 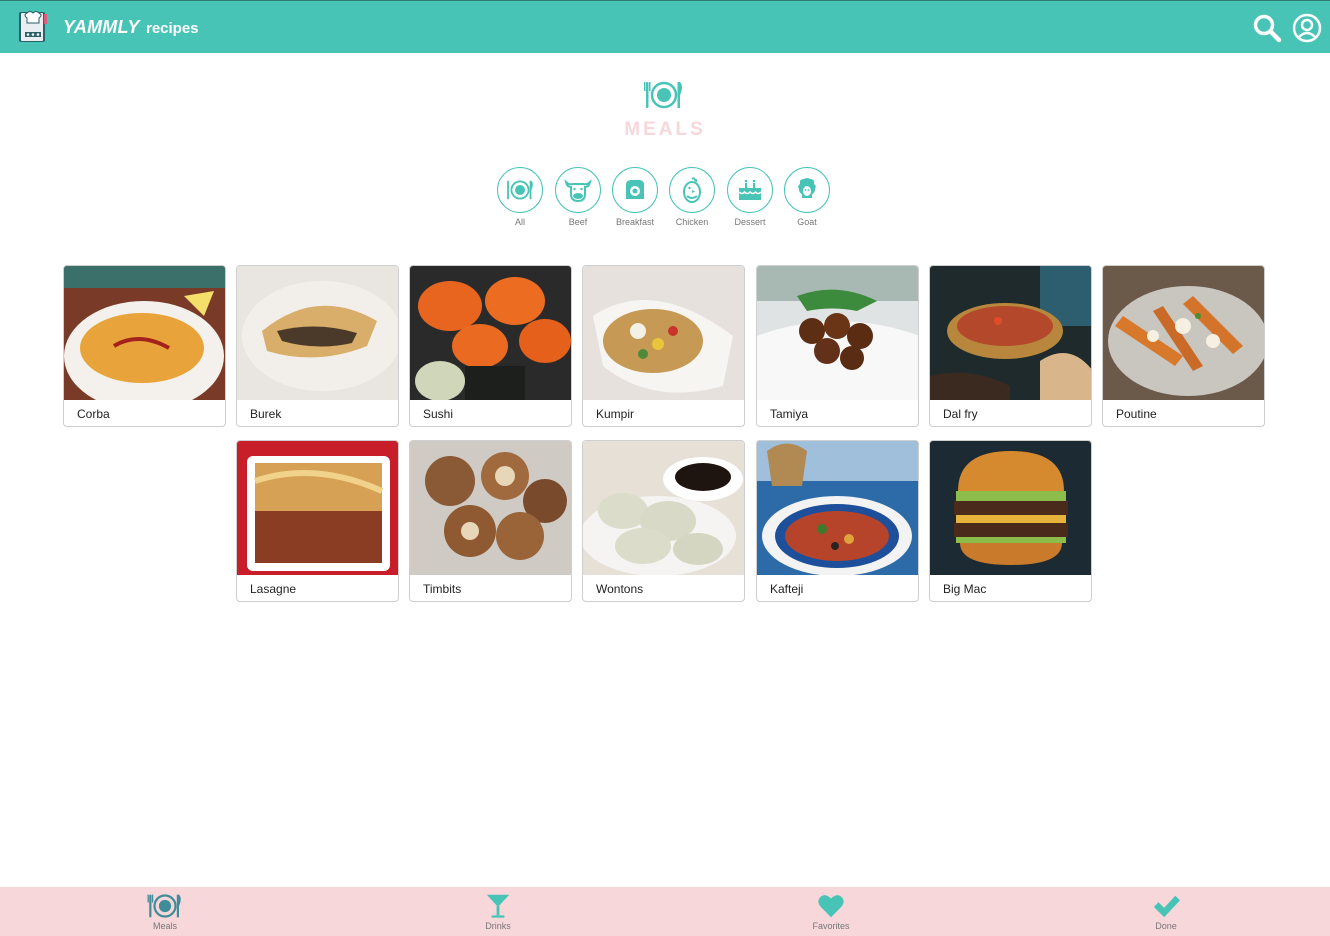 I want to click on nav-done: Done, so click(x=1166, y=911).